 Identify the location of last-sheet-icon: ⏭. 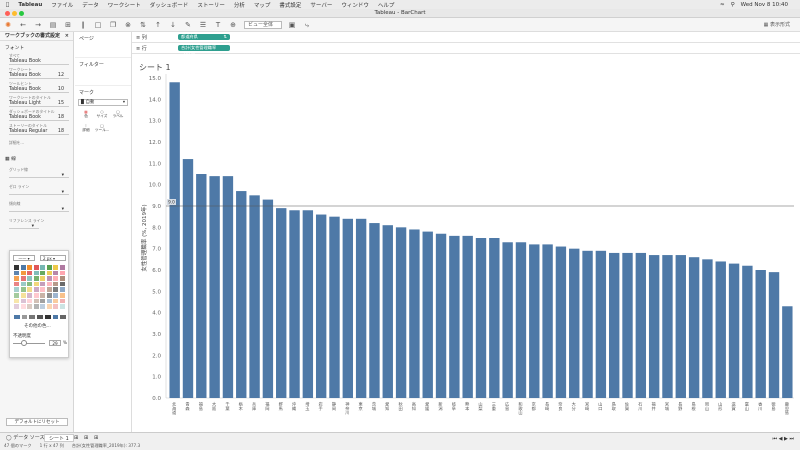
(791, 439).